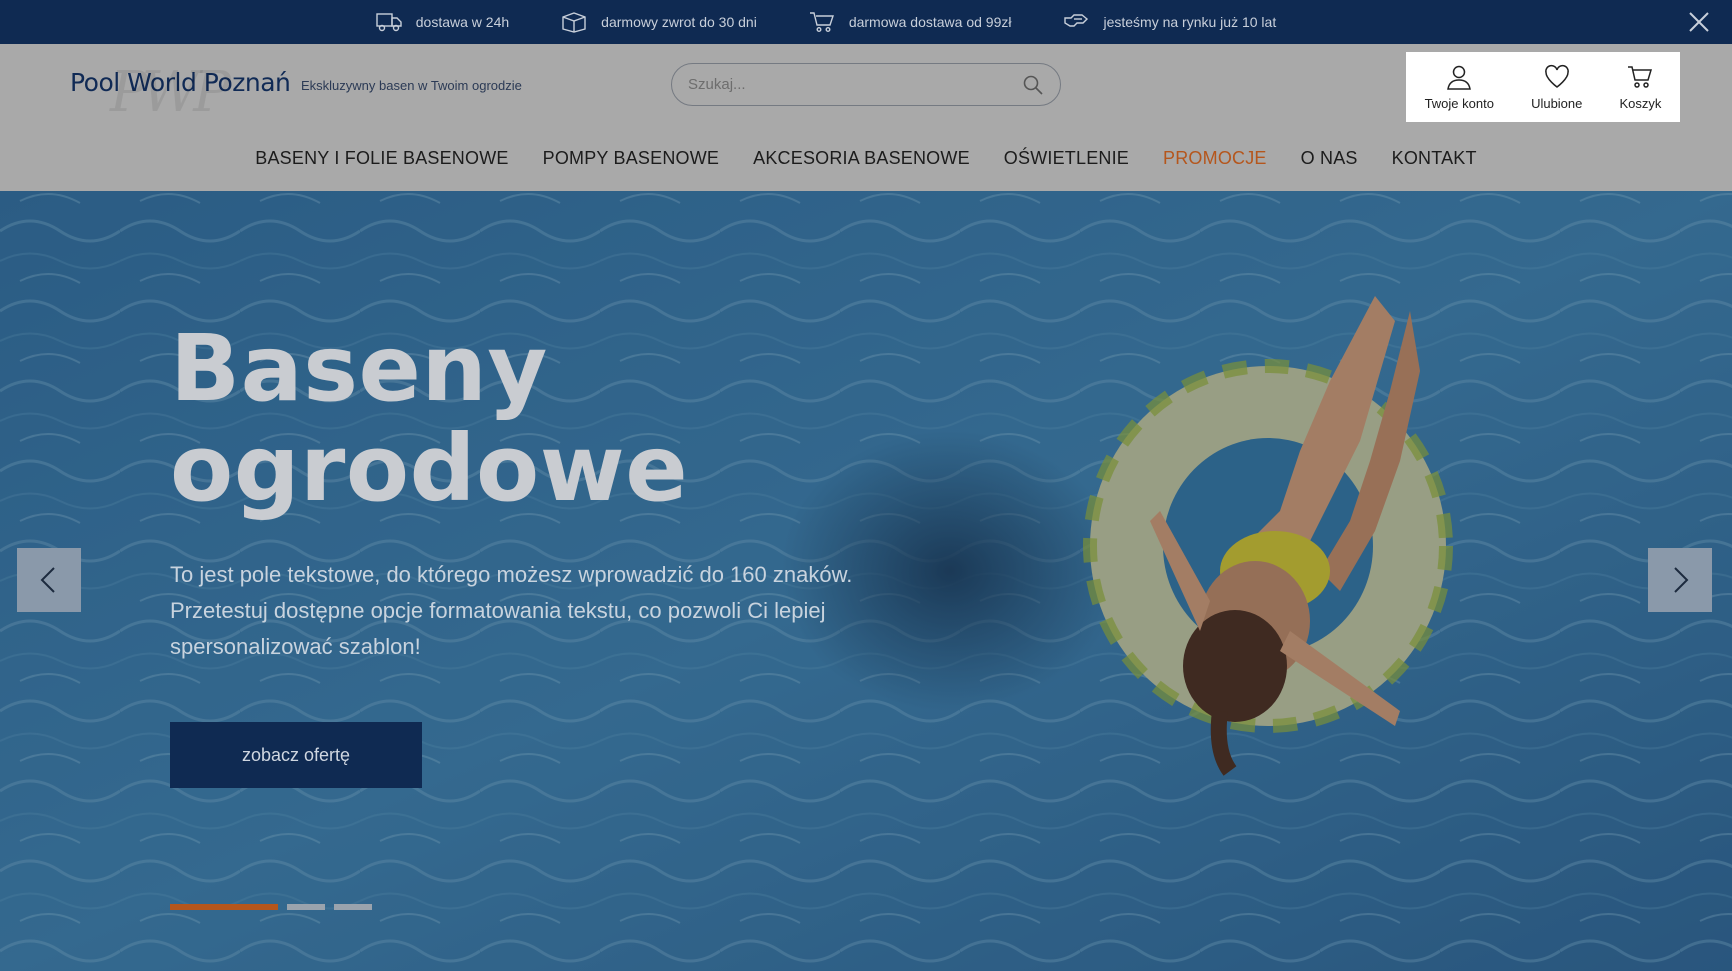 The height and width of the screenshot is (971, 1732). What do you see at coordinates (389, 22) in the screenshot?
I see `delivery-truck-icon` at bounding box center [389, 22].